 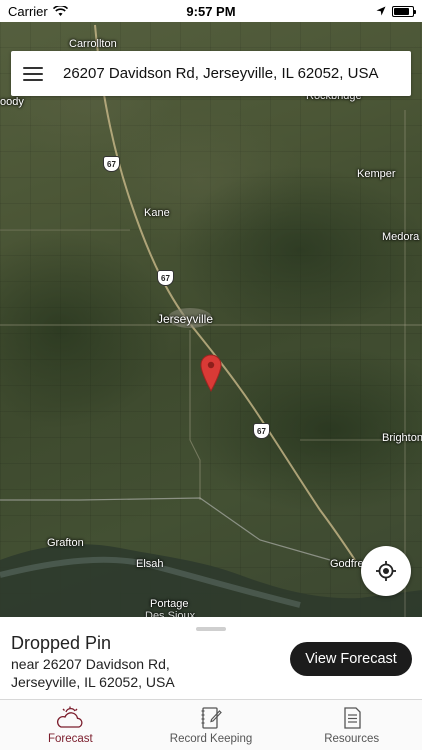 I want to click on map-label-jerseyville: Jerseyville, so click(x=185, y=319).